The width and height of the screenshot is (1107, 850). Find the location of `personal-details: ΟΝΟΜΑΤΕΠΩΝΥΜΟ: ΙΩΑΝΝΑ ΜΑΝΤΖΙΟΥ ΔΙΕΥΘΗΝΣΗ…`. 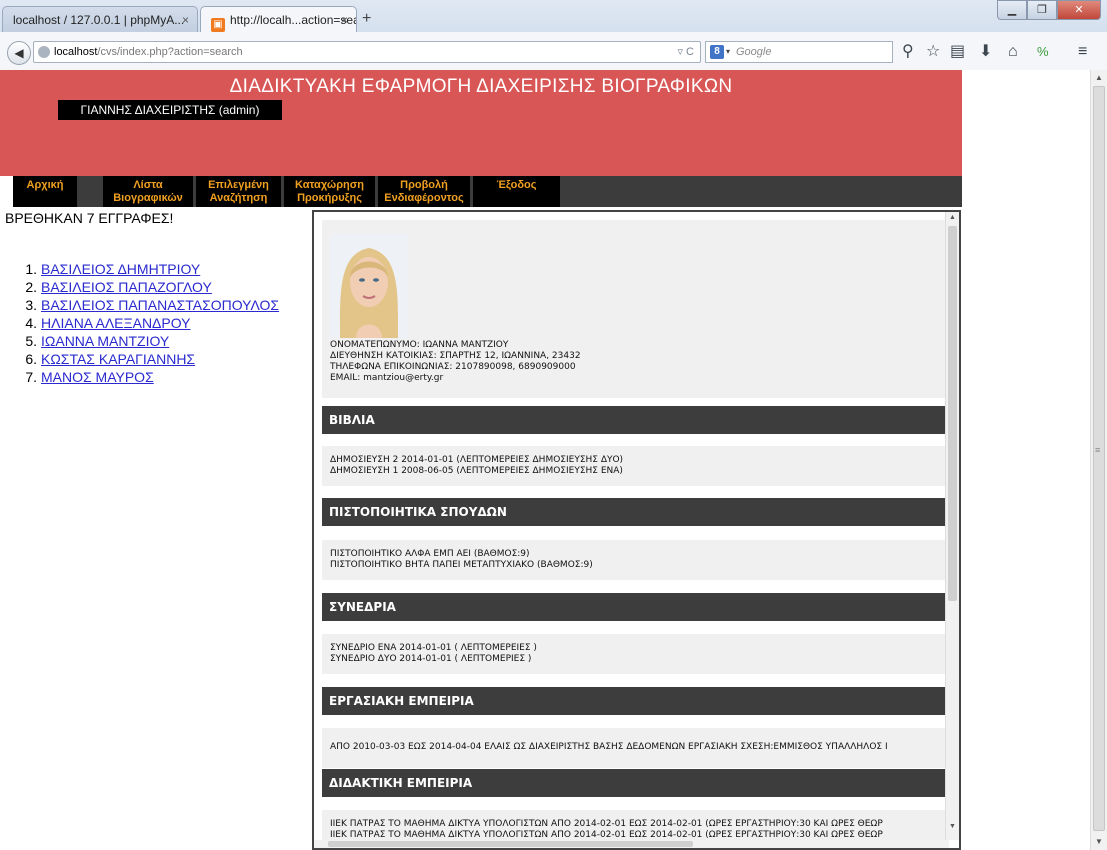

personal-details: ΟΝΟΜΑΤΕΠΩΝΥΜΟ: ΙΩΑΝΝΑ ΜΑΝΤΖΙΟΥ ΔΙΕΥΘΗΝΣΗ… is located at coordinates (455, 362).